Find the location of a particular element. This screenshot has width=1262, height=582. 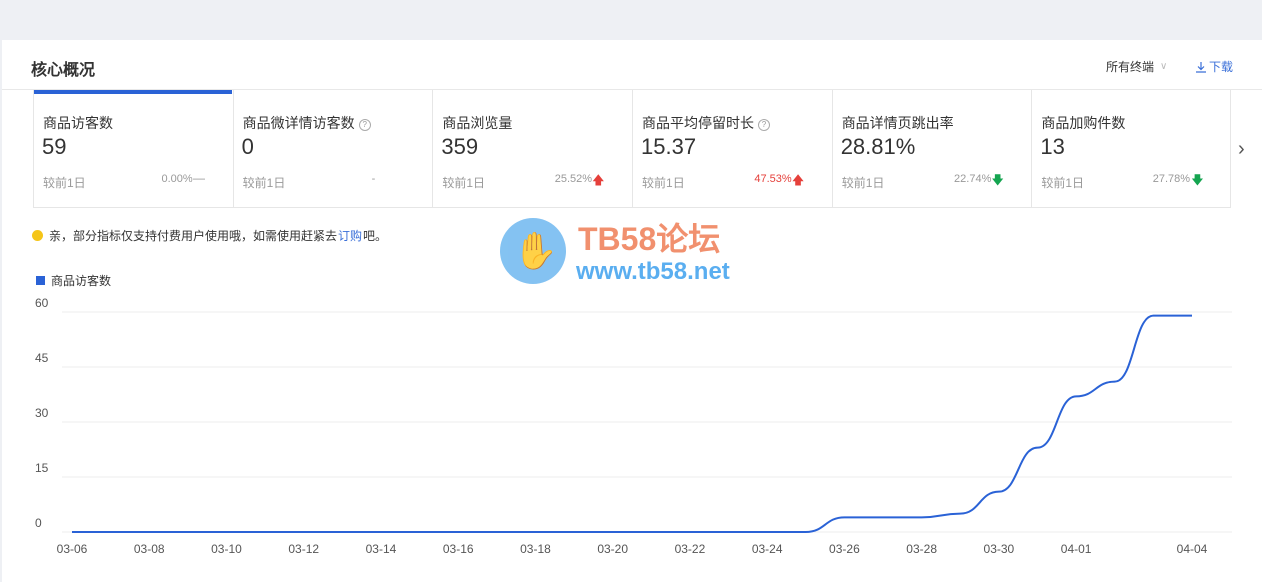

x-tick-label: 03-18 is located at coordinates (535, 549).